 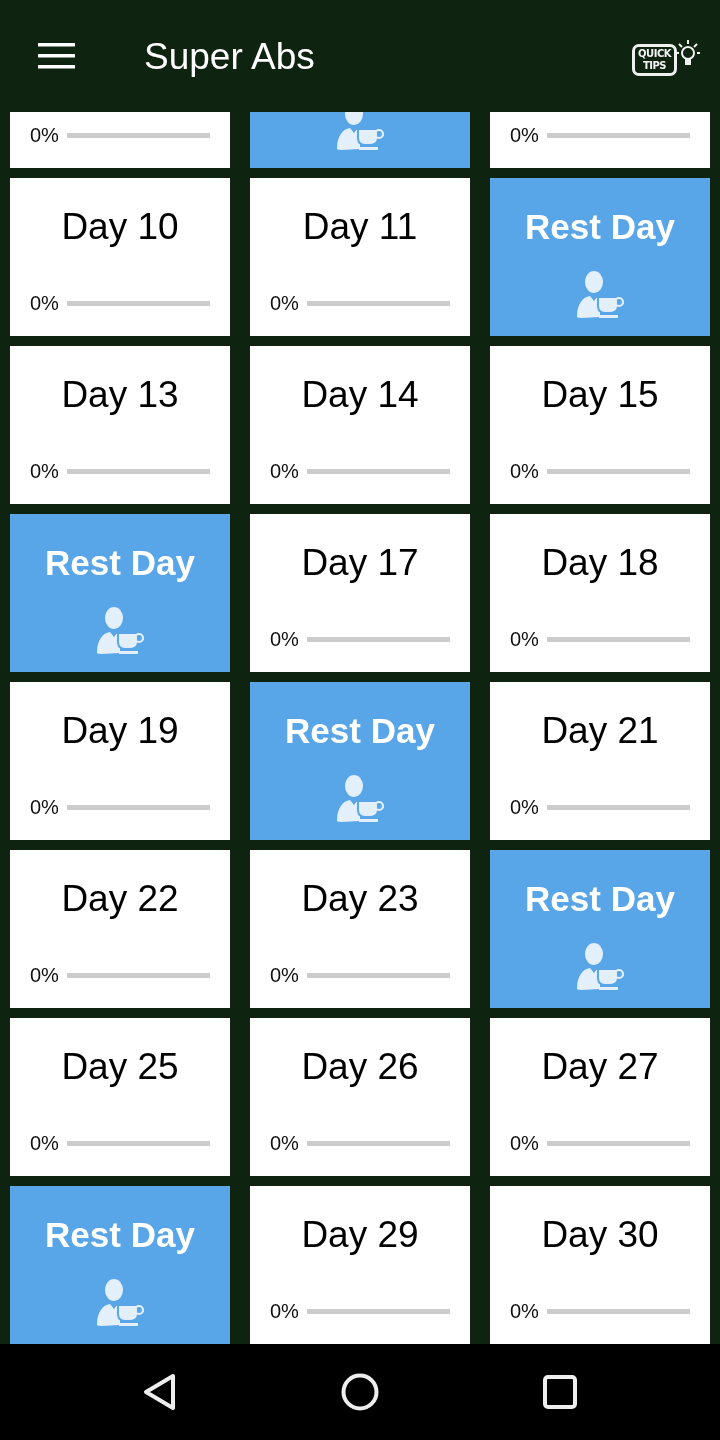 I want to click on day-title: Day 26, so click(x=360, y=1067).